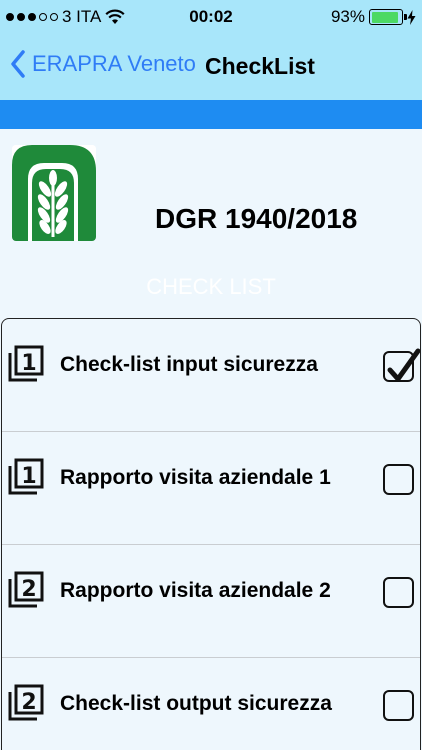  I want to click on checklist-row: 2 Check-list output sicurezza, so click(211, 704).